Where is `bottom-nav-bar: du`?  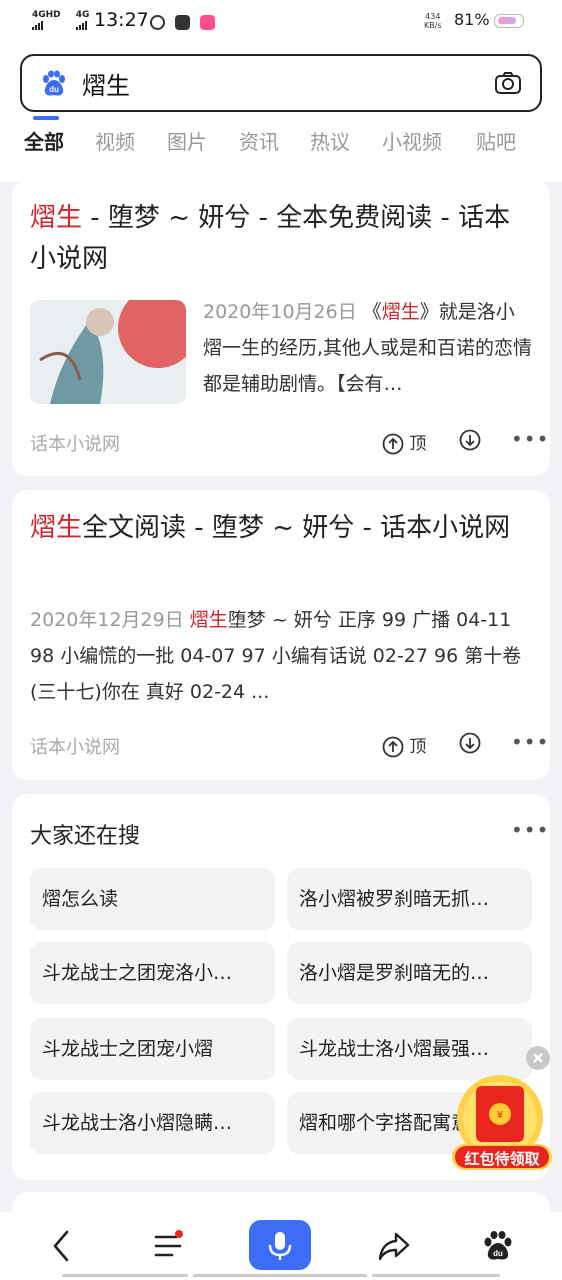 bottom-nav-bar: du is located at coordinates (281, 1246).